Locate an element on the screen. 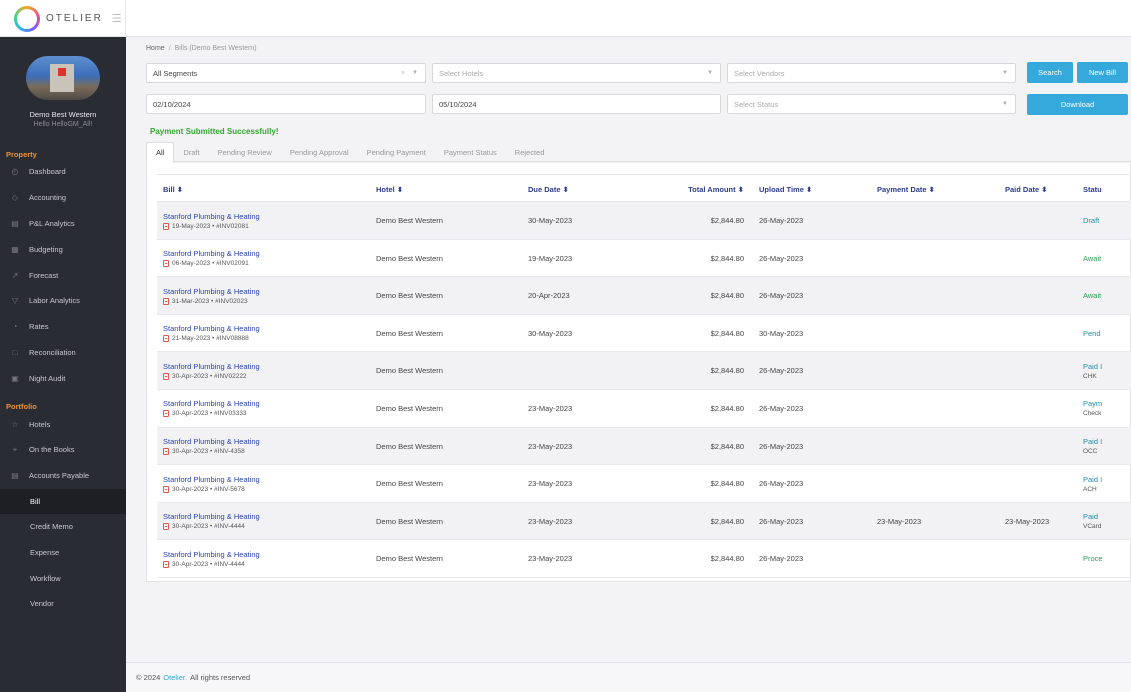 This screenshot has height=692, width=1131. sidebar-item-on-the-books: ⌖ On the Books is located at coordinates (63, 450).